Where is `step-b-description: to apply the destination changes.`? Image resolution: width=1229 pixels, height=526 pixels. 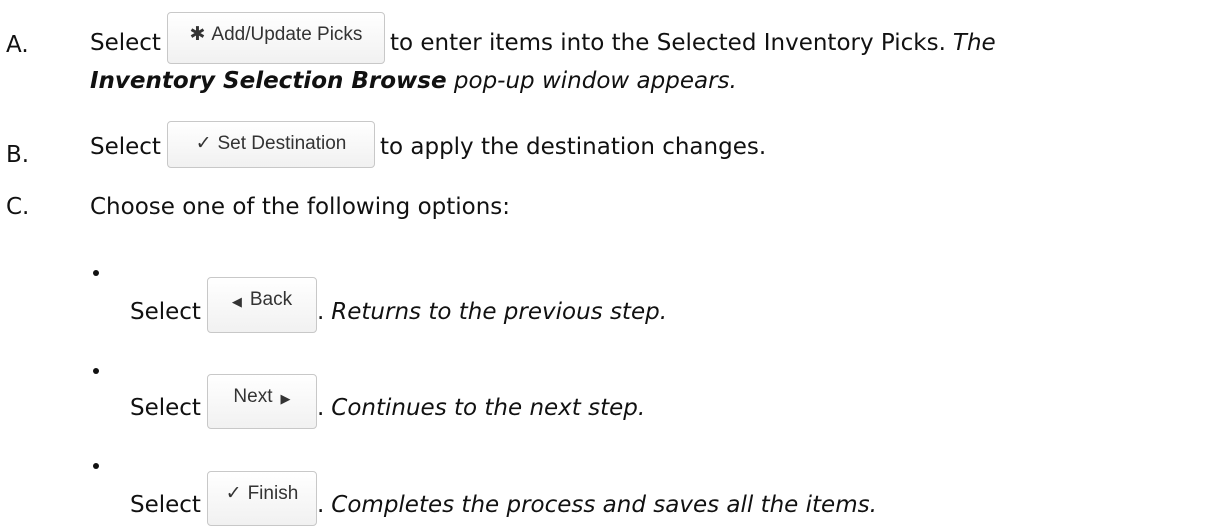 step-b-description: to apply the destination changes. is located at coordinates (573, 147).